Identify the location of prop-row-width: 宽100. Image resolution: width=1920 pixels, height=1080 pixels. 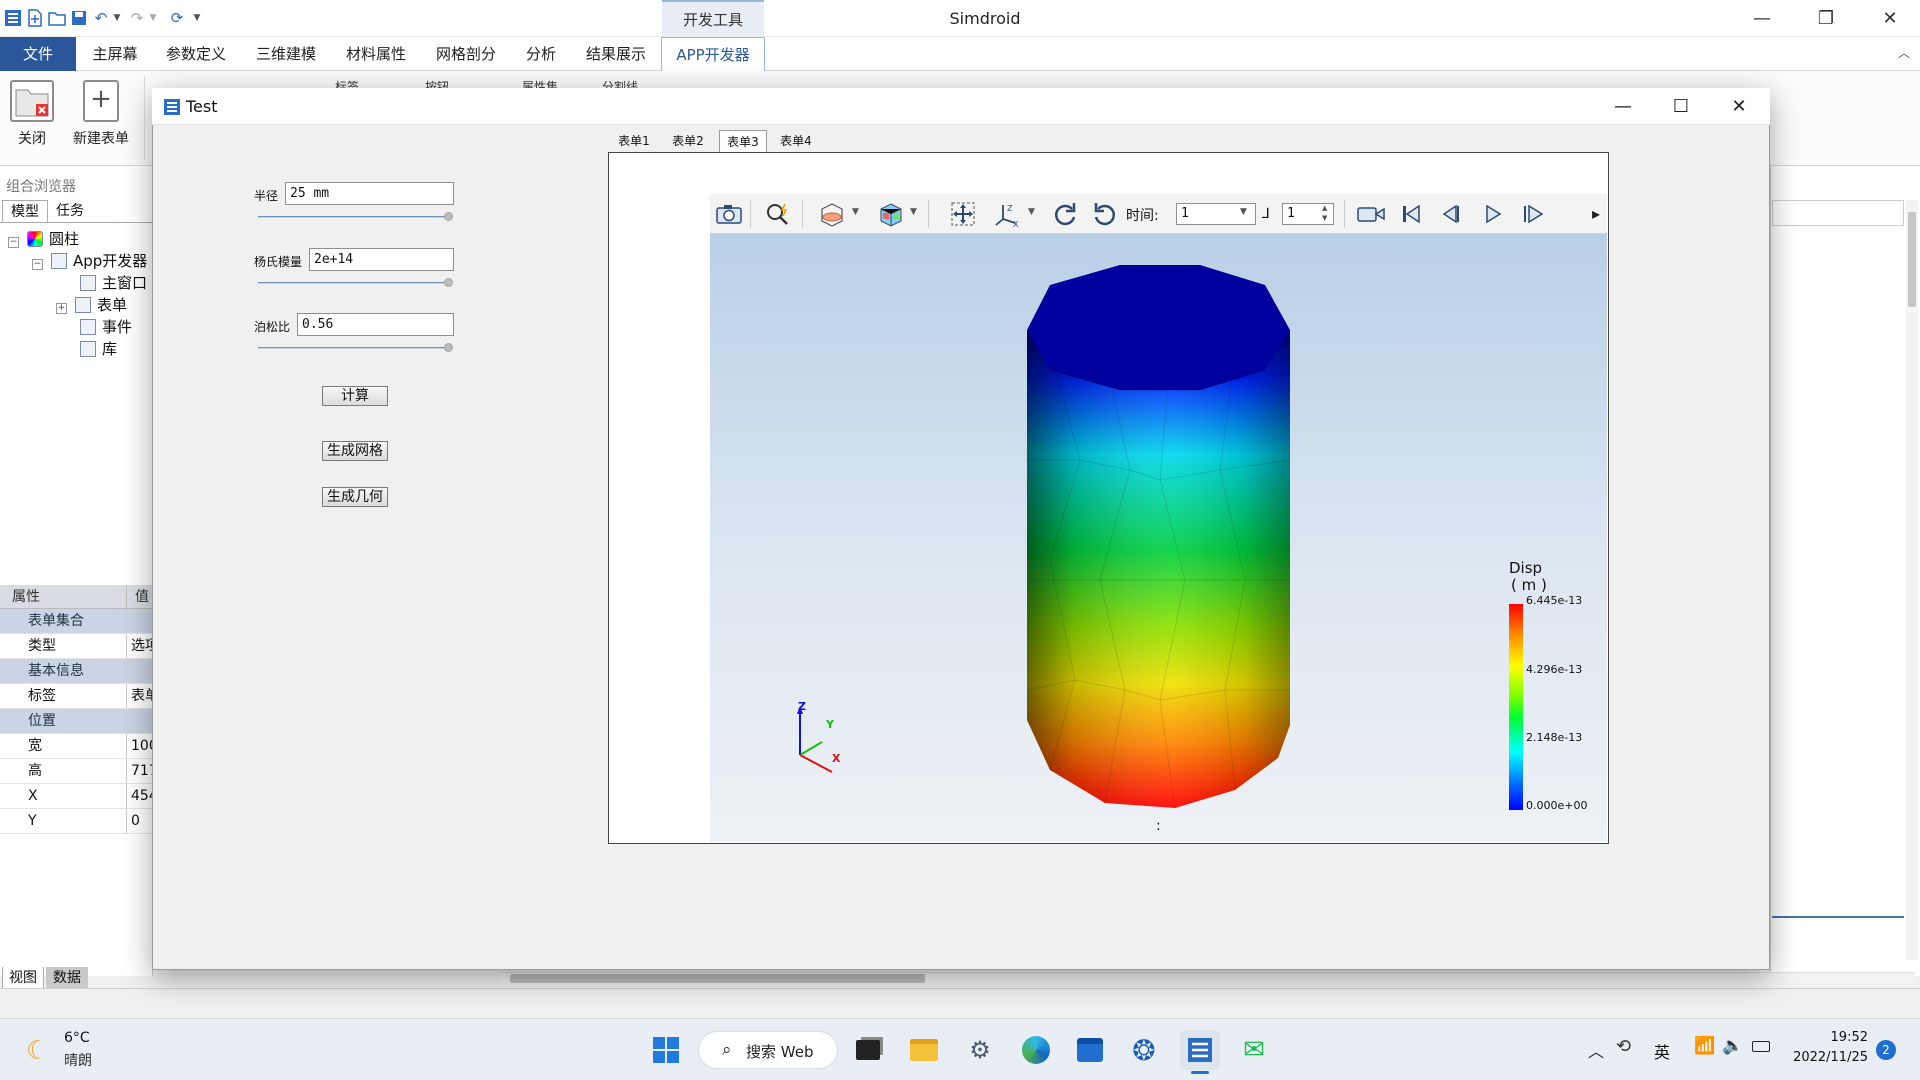
(76, 746).